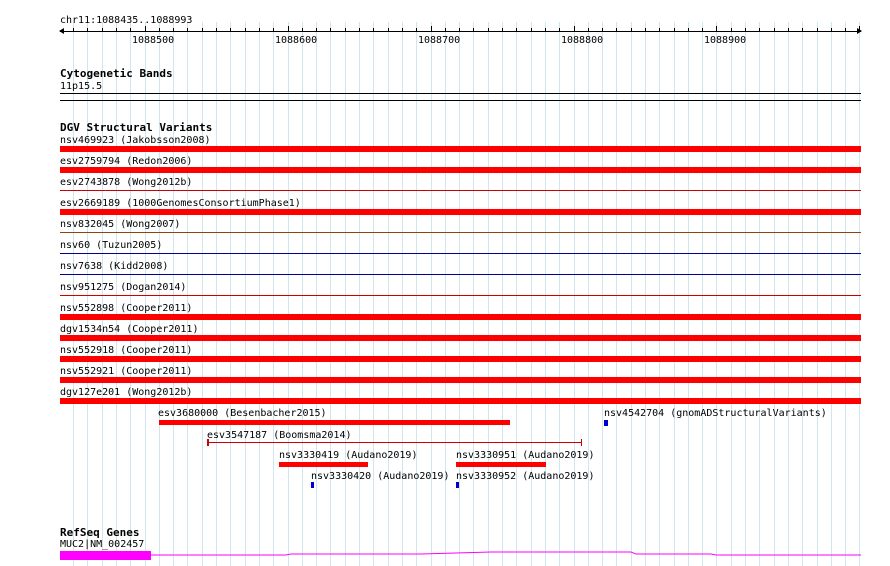 The height and width of the screenshot is (566, 890). What do you see at coordinates (506, 554) in the screenshot?
I see `refseq-gene-intron-line` at bounding box center [506, 554].